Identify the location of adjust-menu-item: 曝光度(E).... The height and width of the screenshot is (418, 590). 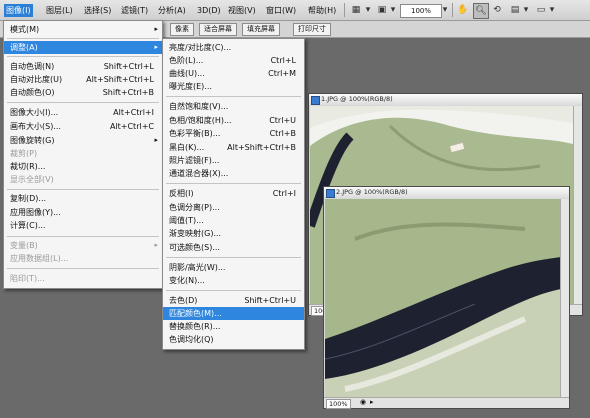
(233, 86).